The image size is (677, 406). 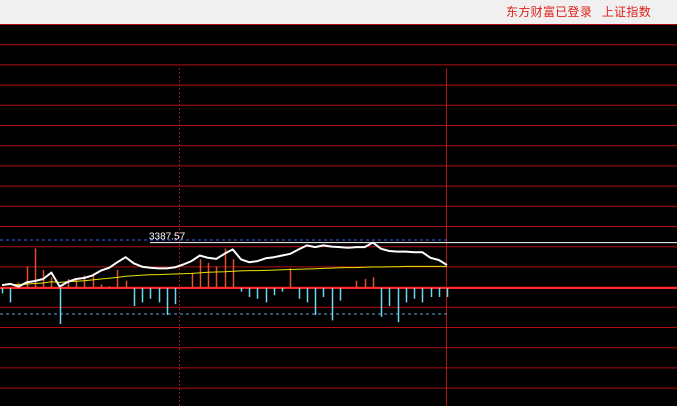 I want to click on status-bar: 东方财富已登录 上证指数, so click(x=338, y=12).